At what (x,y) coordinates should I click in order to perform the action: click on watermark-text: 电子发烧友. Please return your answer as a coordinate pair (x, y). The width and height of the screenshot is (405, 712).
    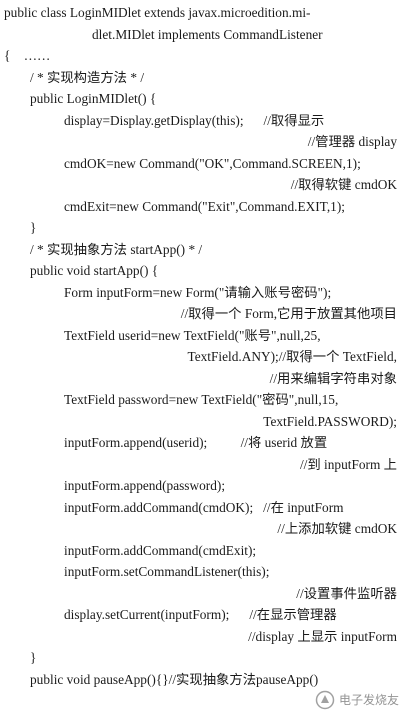
    Looking at the image, I should click on (368, 700).